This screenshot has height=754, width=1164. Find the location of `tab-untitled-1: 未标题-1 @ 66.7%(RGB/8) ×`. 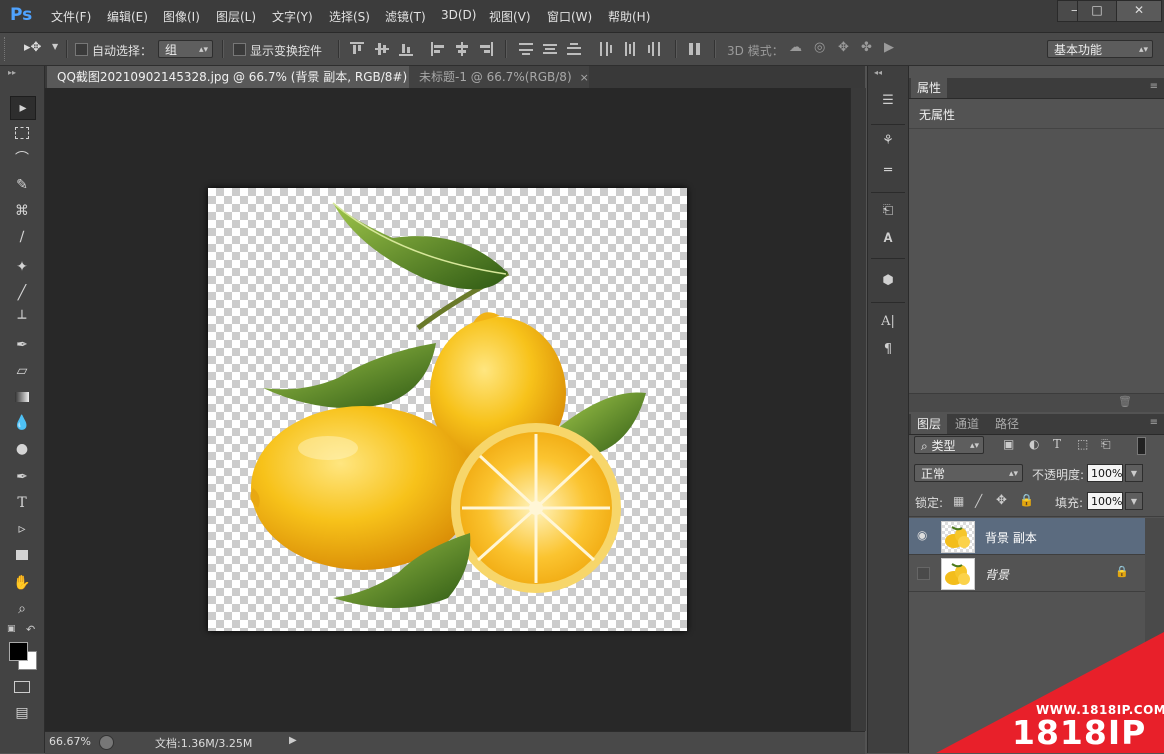

tab-untitled-1: 未标题-1 @ 66.7%(RGB/8) × is located at coordinates (499, 77).